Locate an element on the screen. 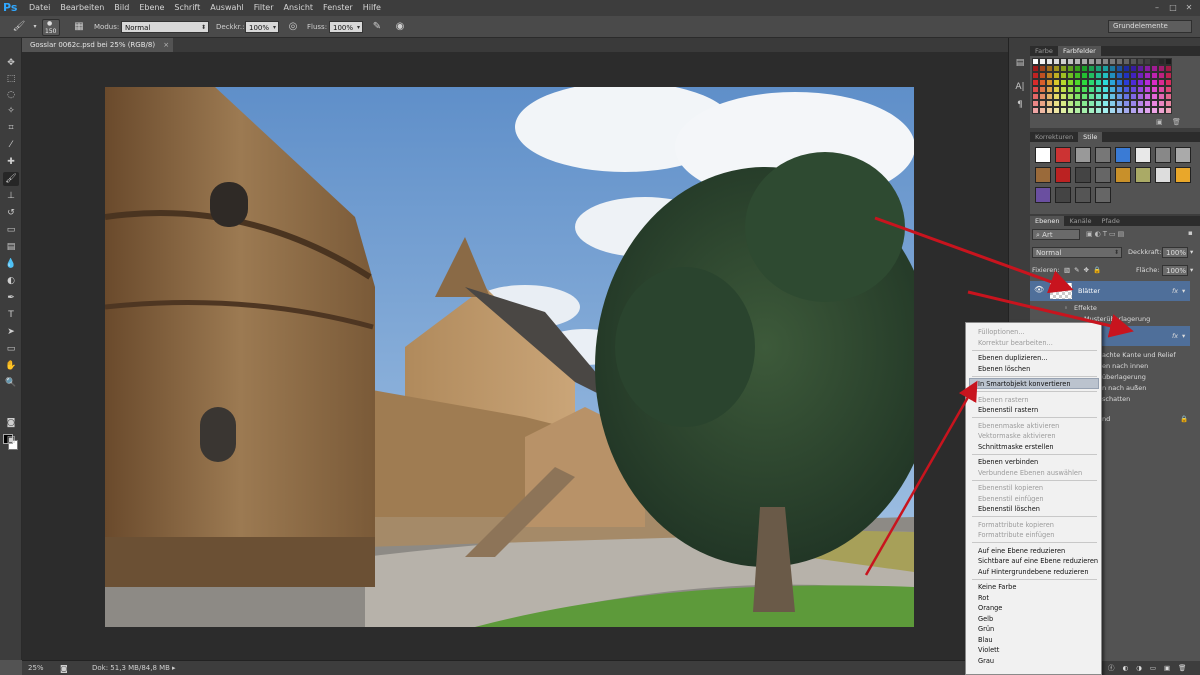 This screenshot has height=675, width=1200. healing-tool-icon: ✚ is located at coordinates (11, 162).